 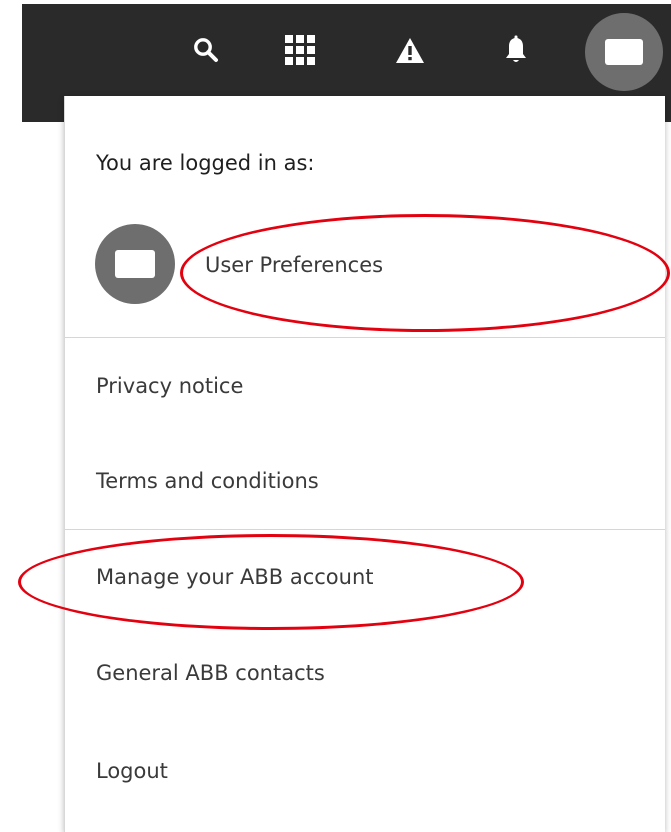 I want to click on privacy-notice-link: Privacy notice, so click(x=169, y=386).